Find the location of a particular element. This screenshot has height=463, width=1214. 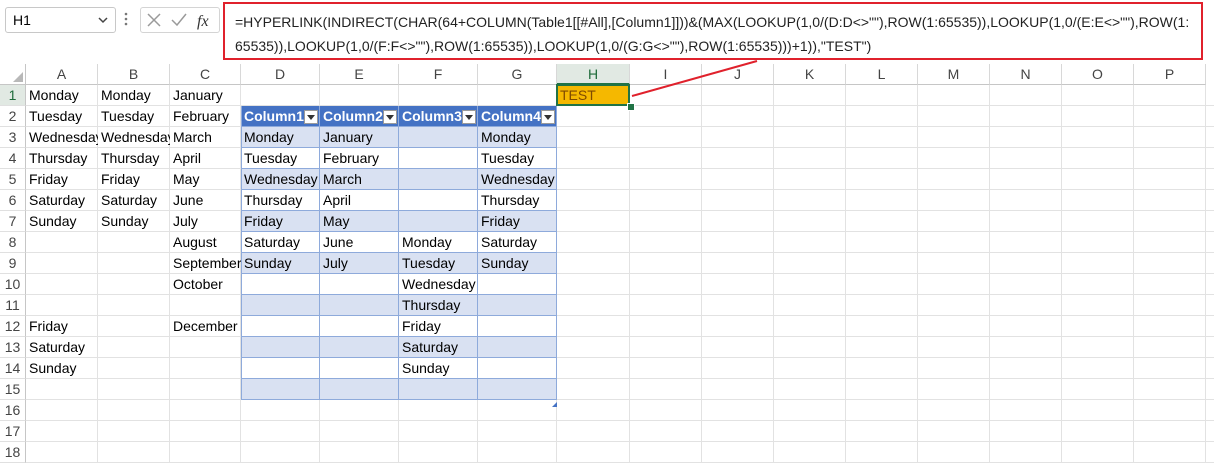

cell-d7: Friday is located at coordinates (280, 221).